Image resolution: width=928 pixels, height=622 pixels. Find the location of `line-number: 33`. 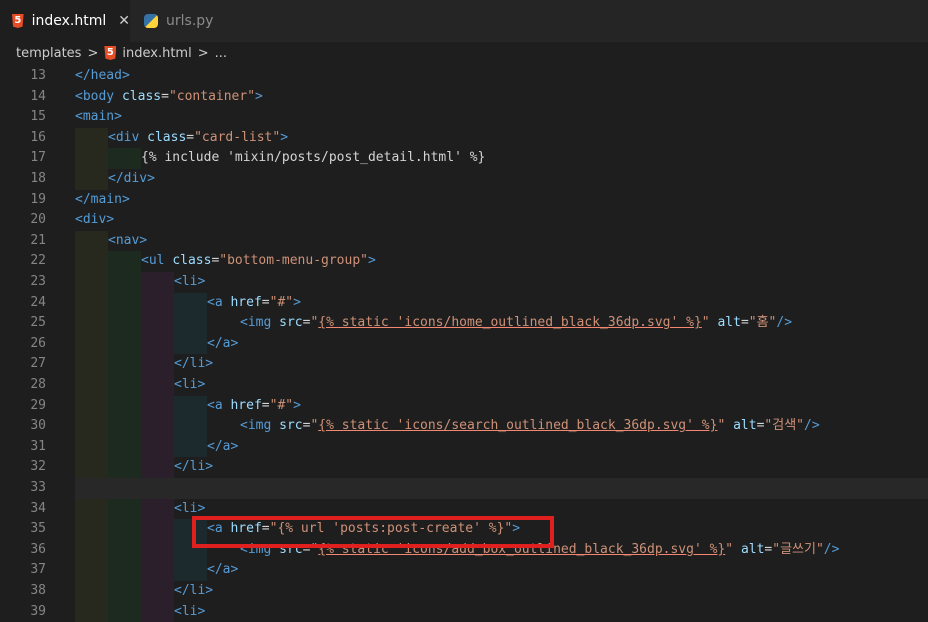

line-number: 33 is located at coordinates (38, 487).